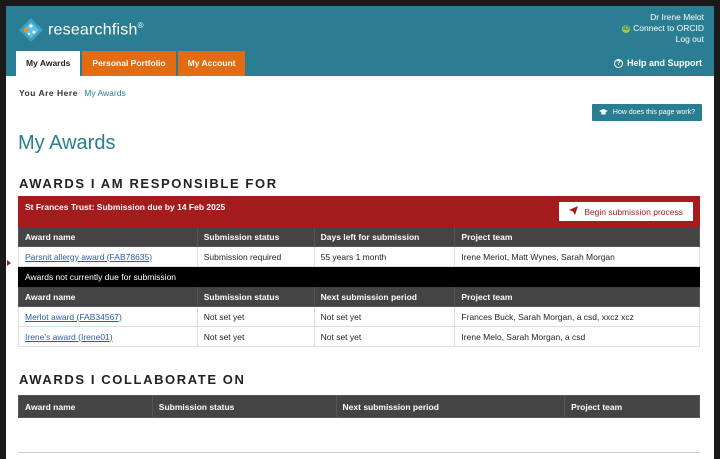 This screenshot has width=720, height=459. What do you see at coordinates (129, 63) in the screenshot?
I see `tab-personal-portfolio: Personal Portfolio` at bounding box center [129, 63].